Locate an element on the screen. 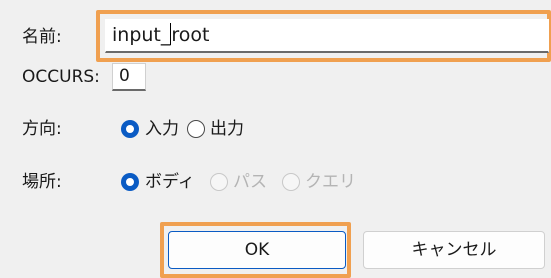 This screenshot has height=278, width=551. name-input-value-suffix: root is located at coordinates (190, 35).